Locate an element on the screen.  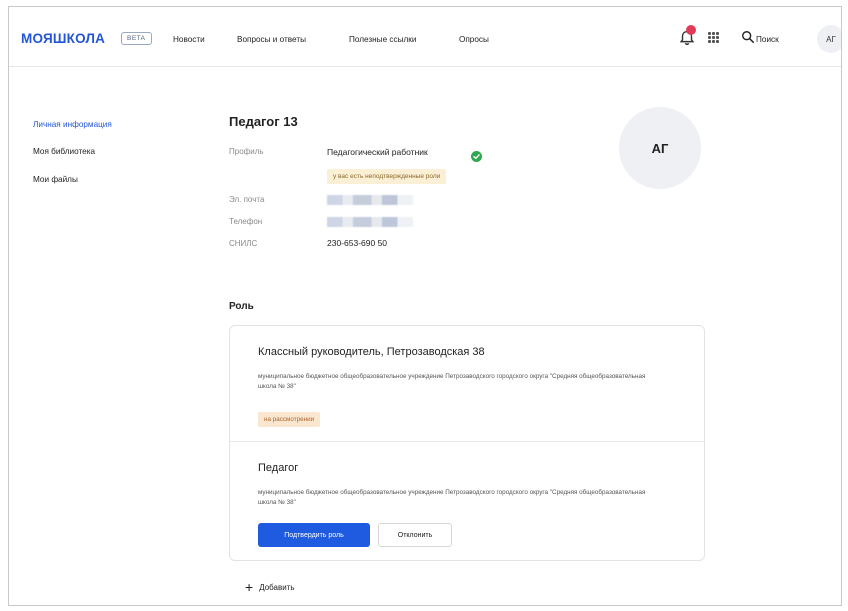
snils-label: СНИЛС is located at coordinates (243, 243).